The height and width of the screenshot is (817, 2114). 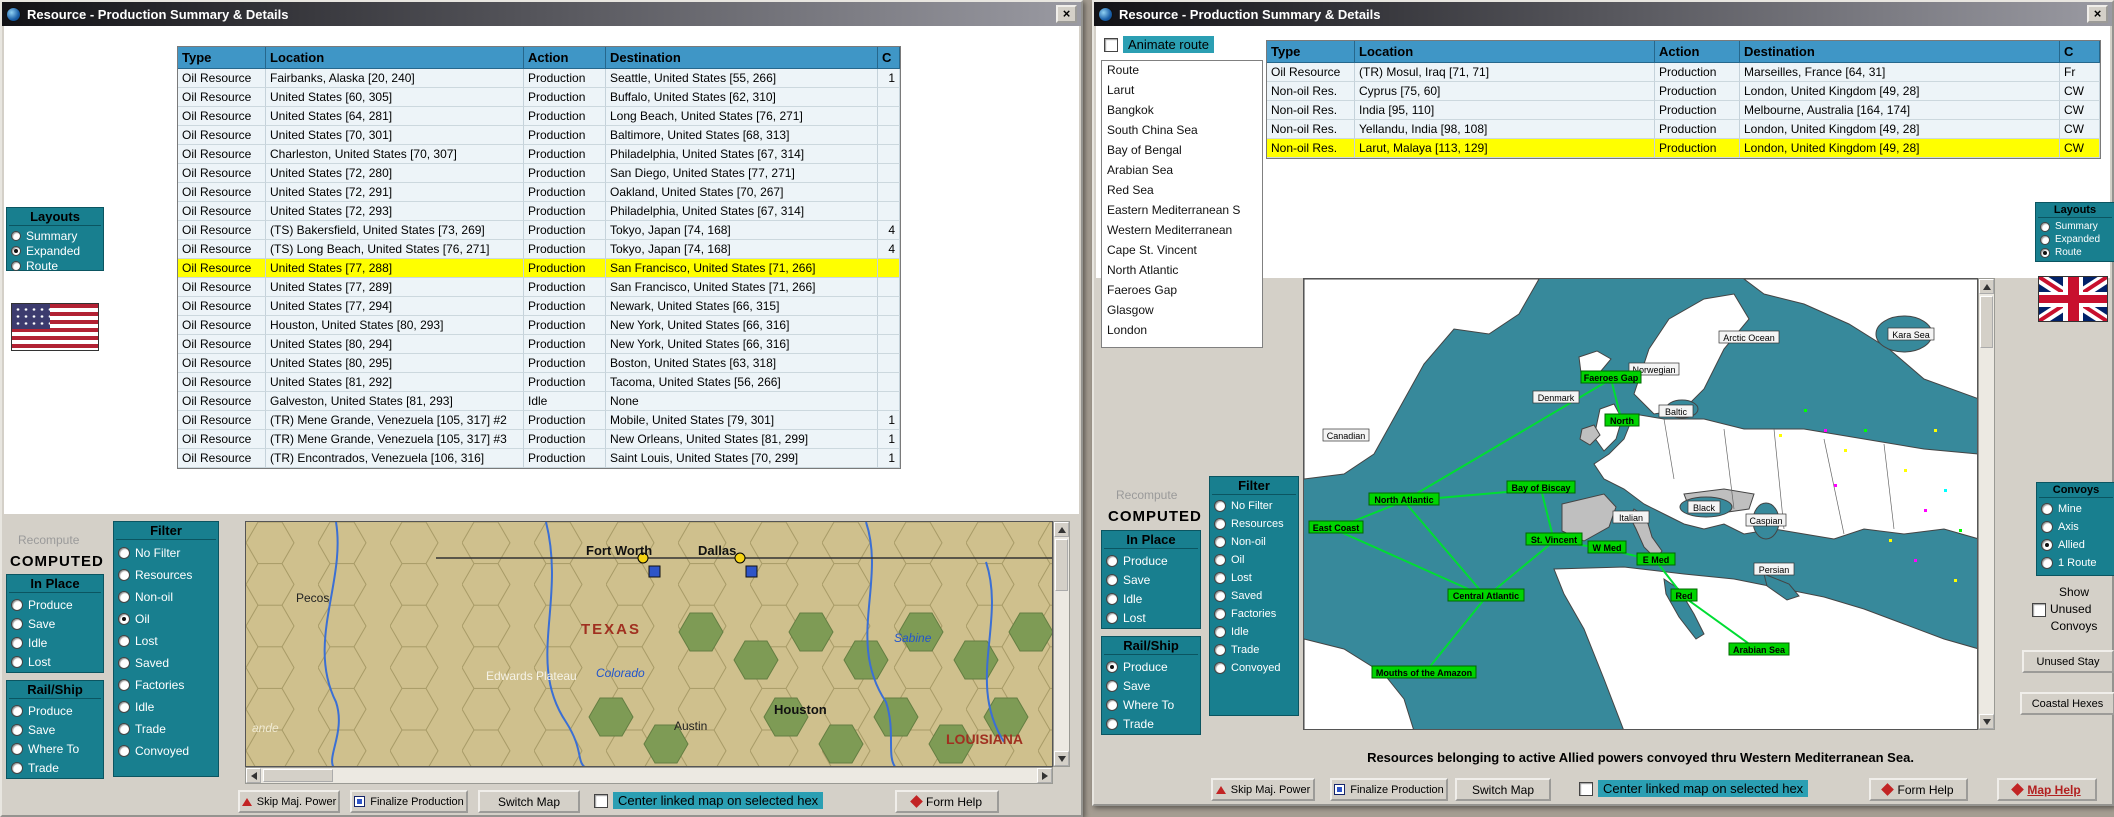 I want to click on convoy-option: Mine, so click(x=2076, y=509).